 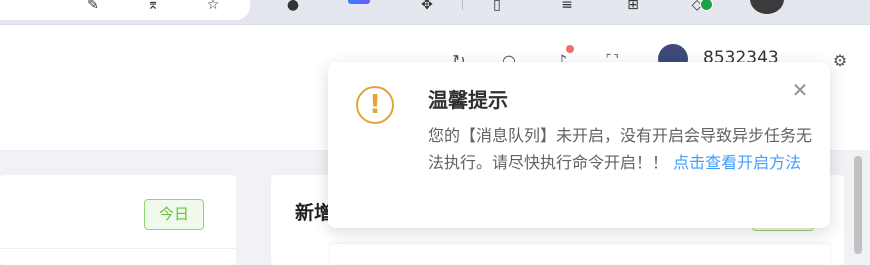 What do you see at coordinates (213, 6) in the screenshot?
I see `star-icon: ☆` at bounding box center [213, 6].